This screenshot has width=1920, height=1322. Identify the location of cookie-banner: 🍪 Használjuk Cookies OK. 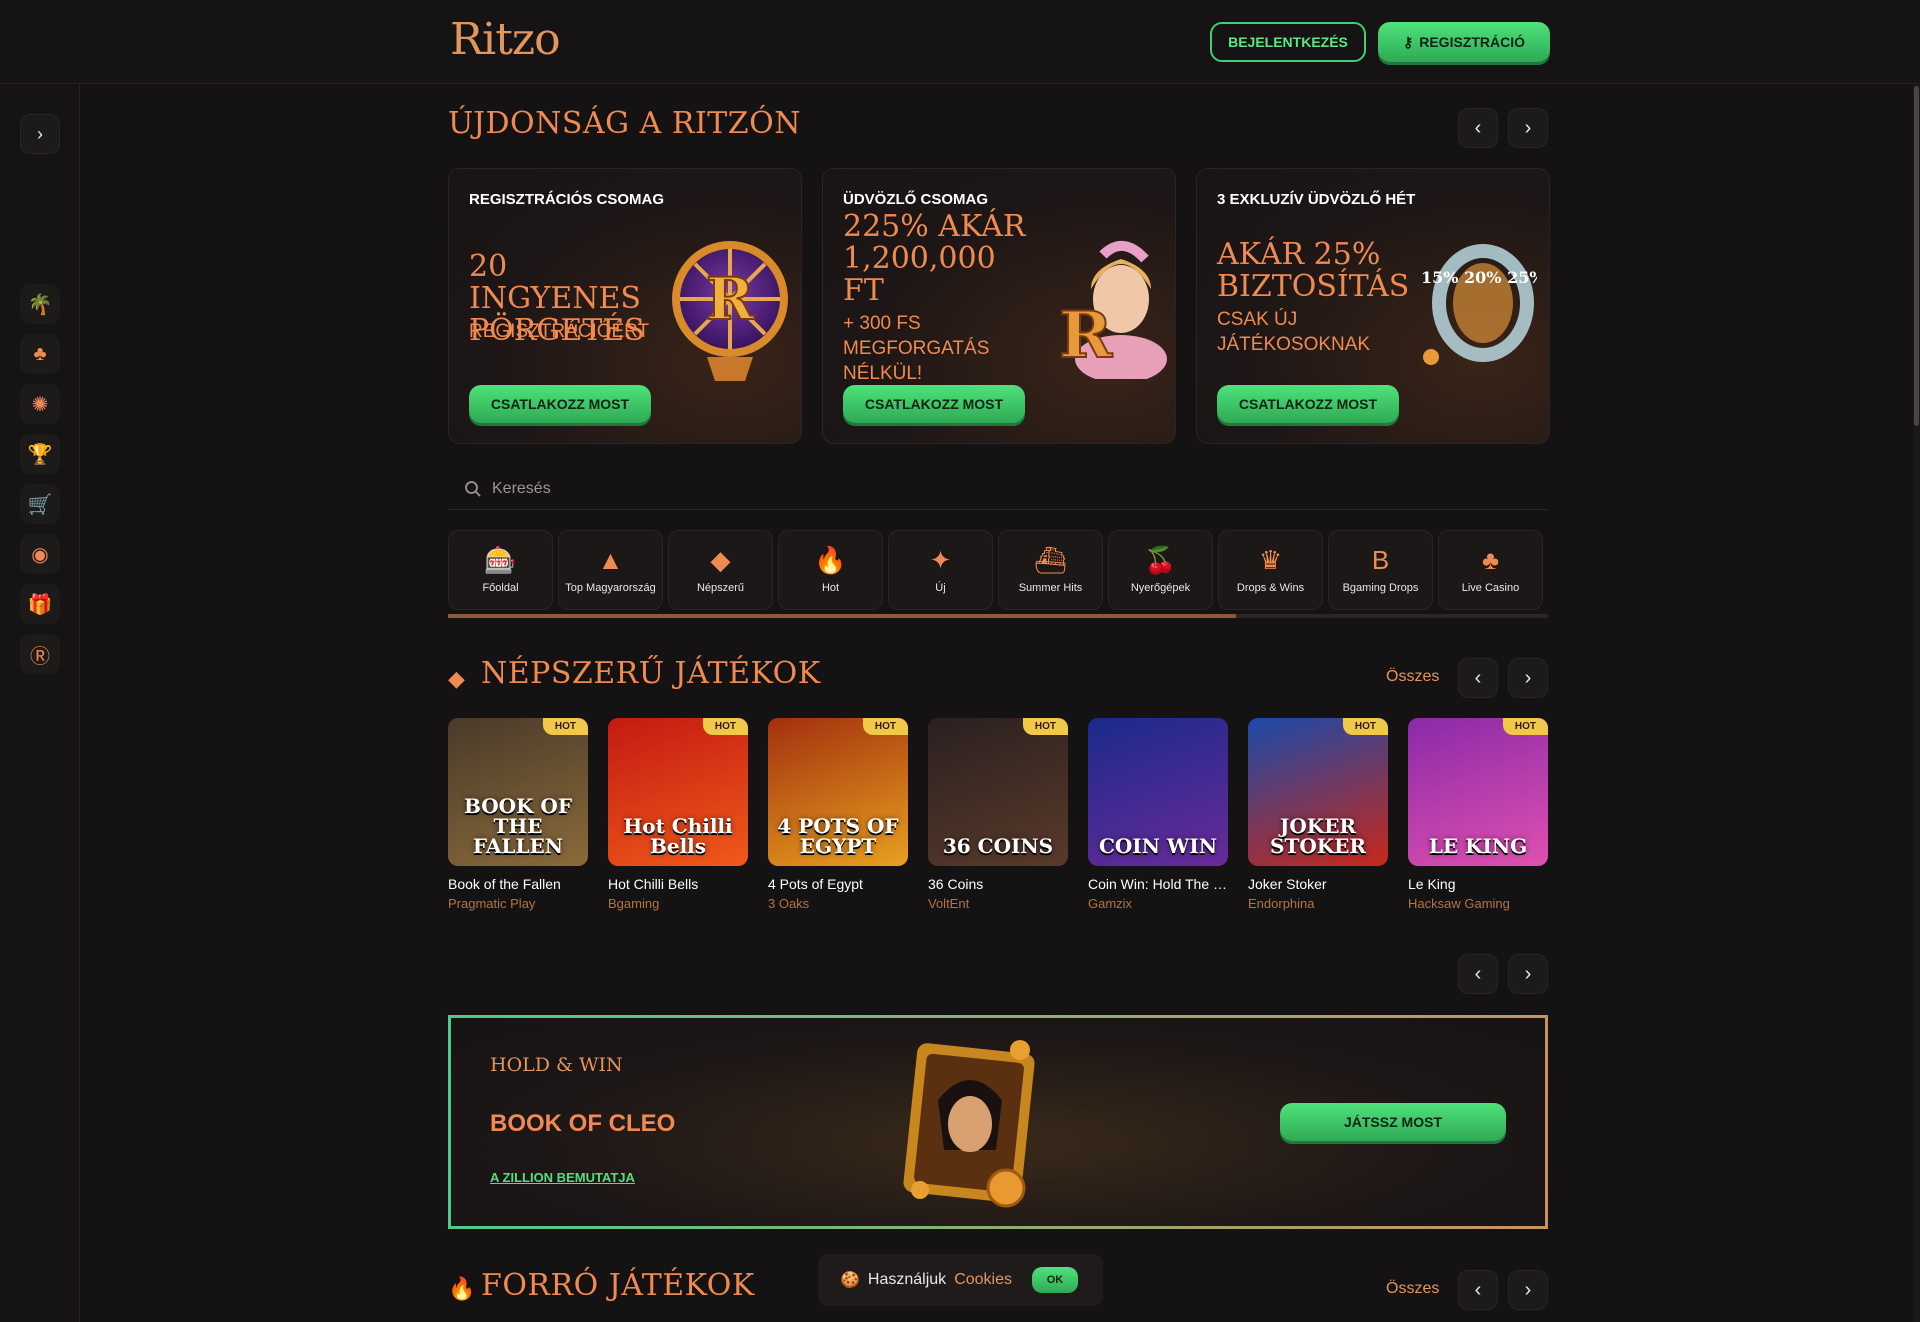
(960, 1280).